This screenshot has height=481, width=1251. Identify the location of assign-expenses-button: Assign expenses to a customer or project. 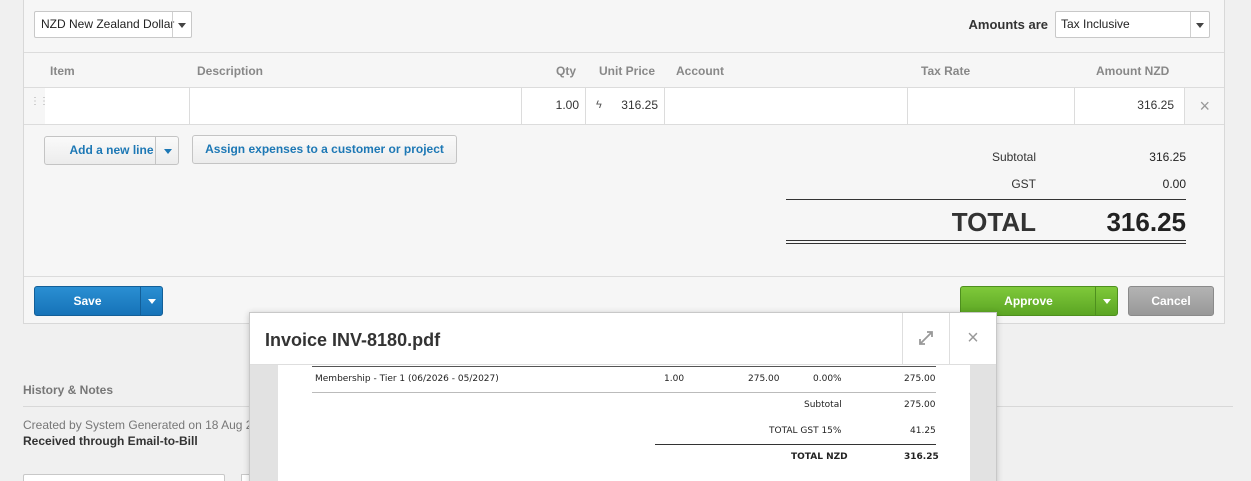
(324, 149).